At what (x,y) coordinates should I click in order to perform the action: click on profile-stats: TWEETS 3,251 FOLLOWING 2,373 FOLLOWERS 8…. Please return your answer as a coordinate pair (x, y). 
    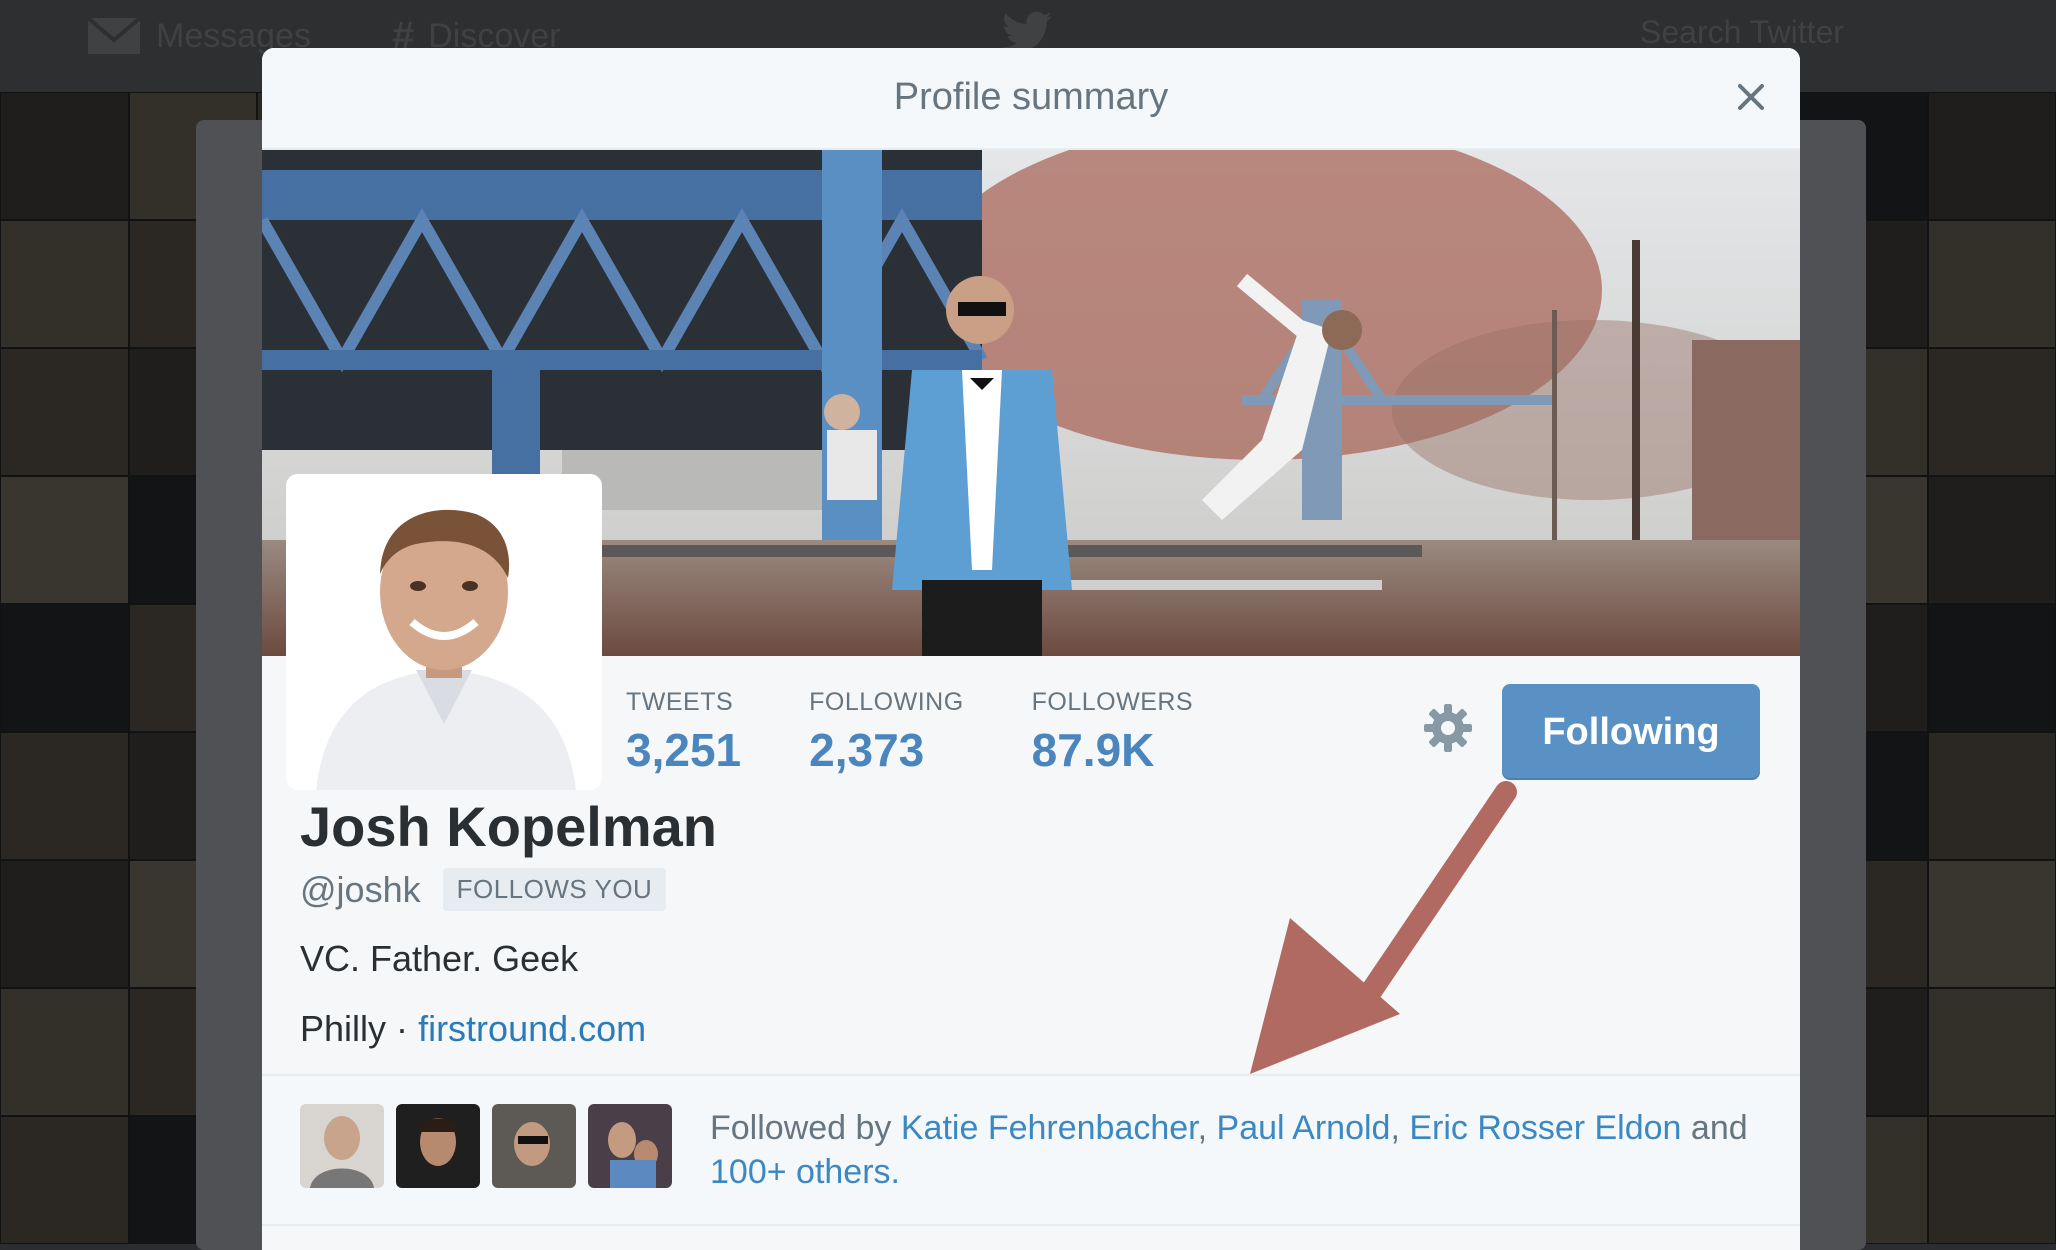
    Looking at the image, I should click on (943, 732).